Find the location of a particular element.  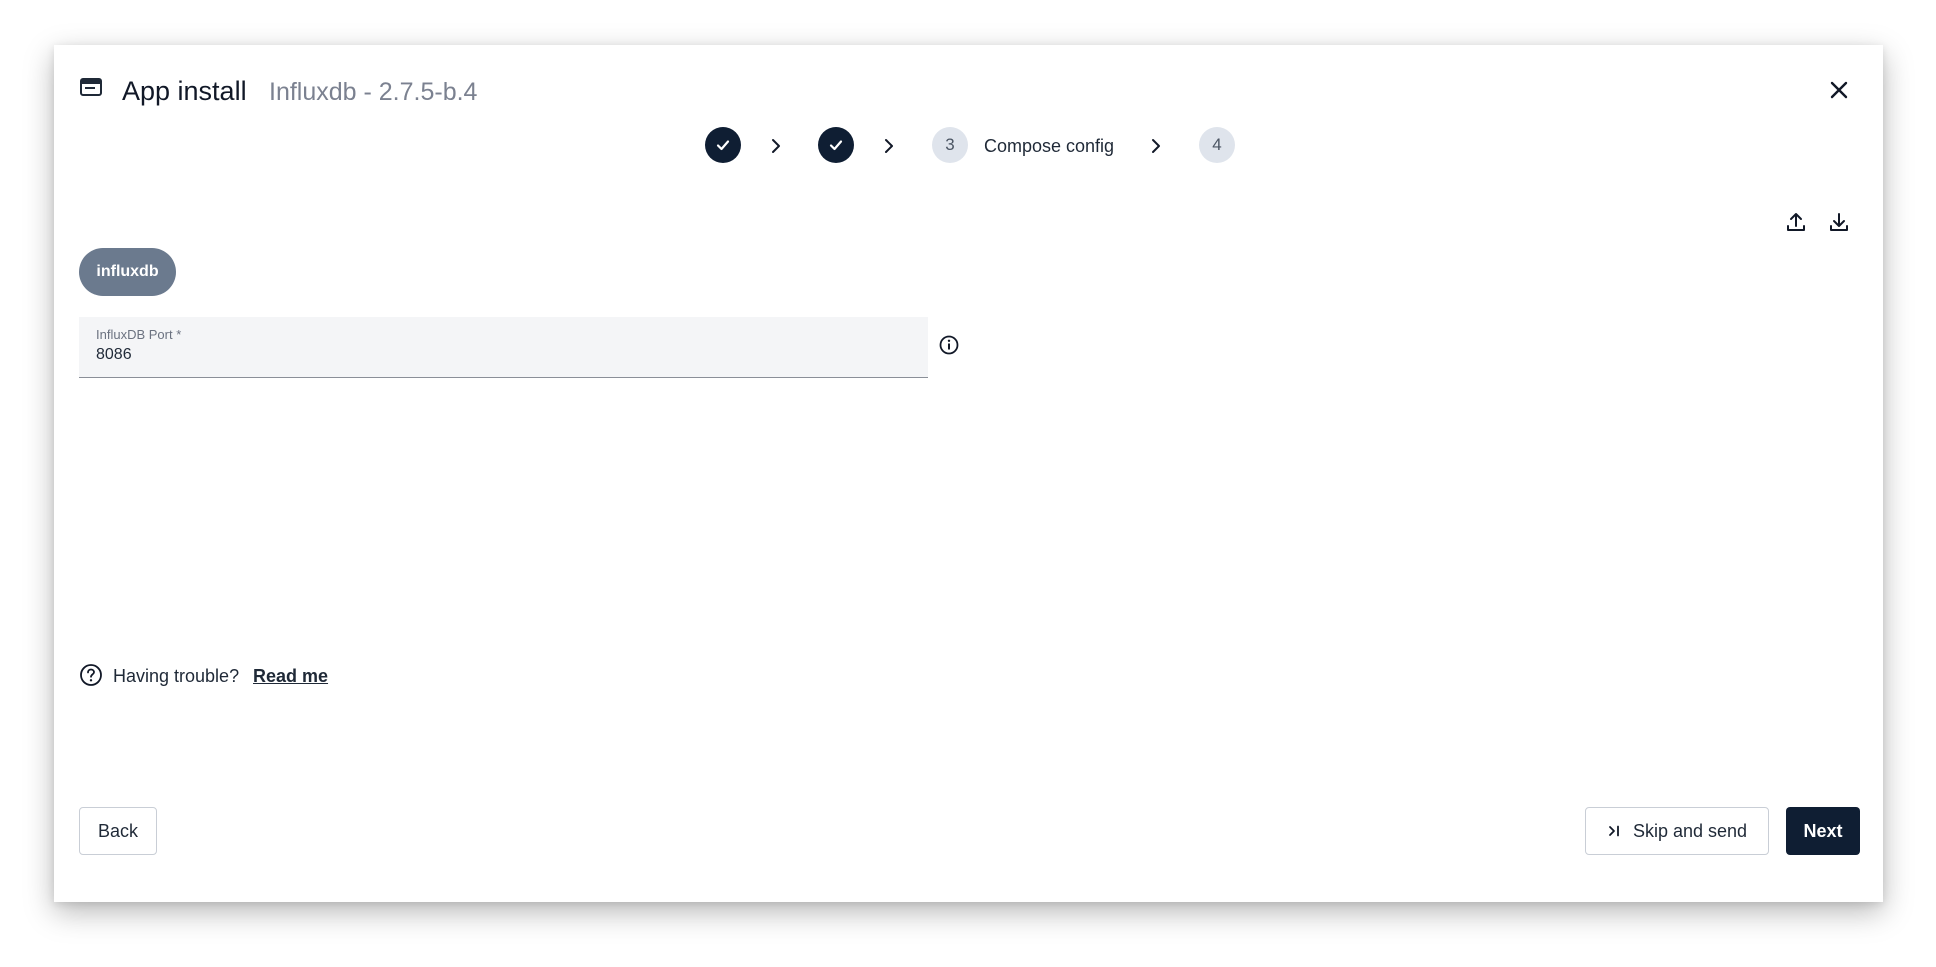

influxdb-port-field: InfluxDB Port * 8086 is located at coordinates (503, 347).